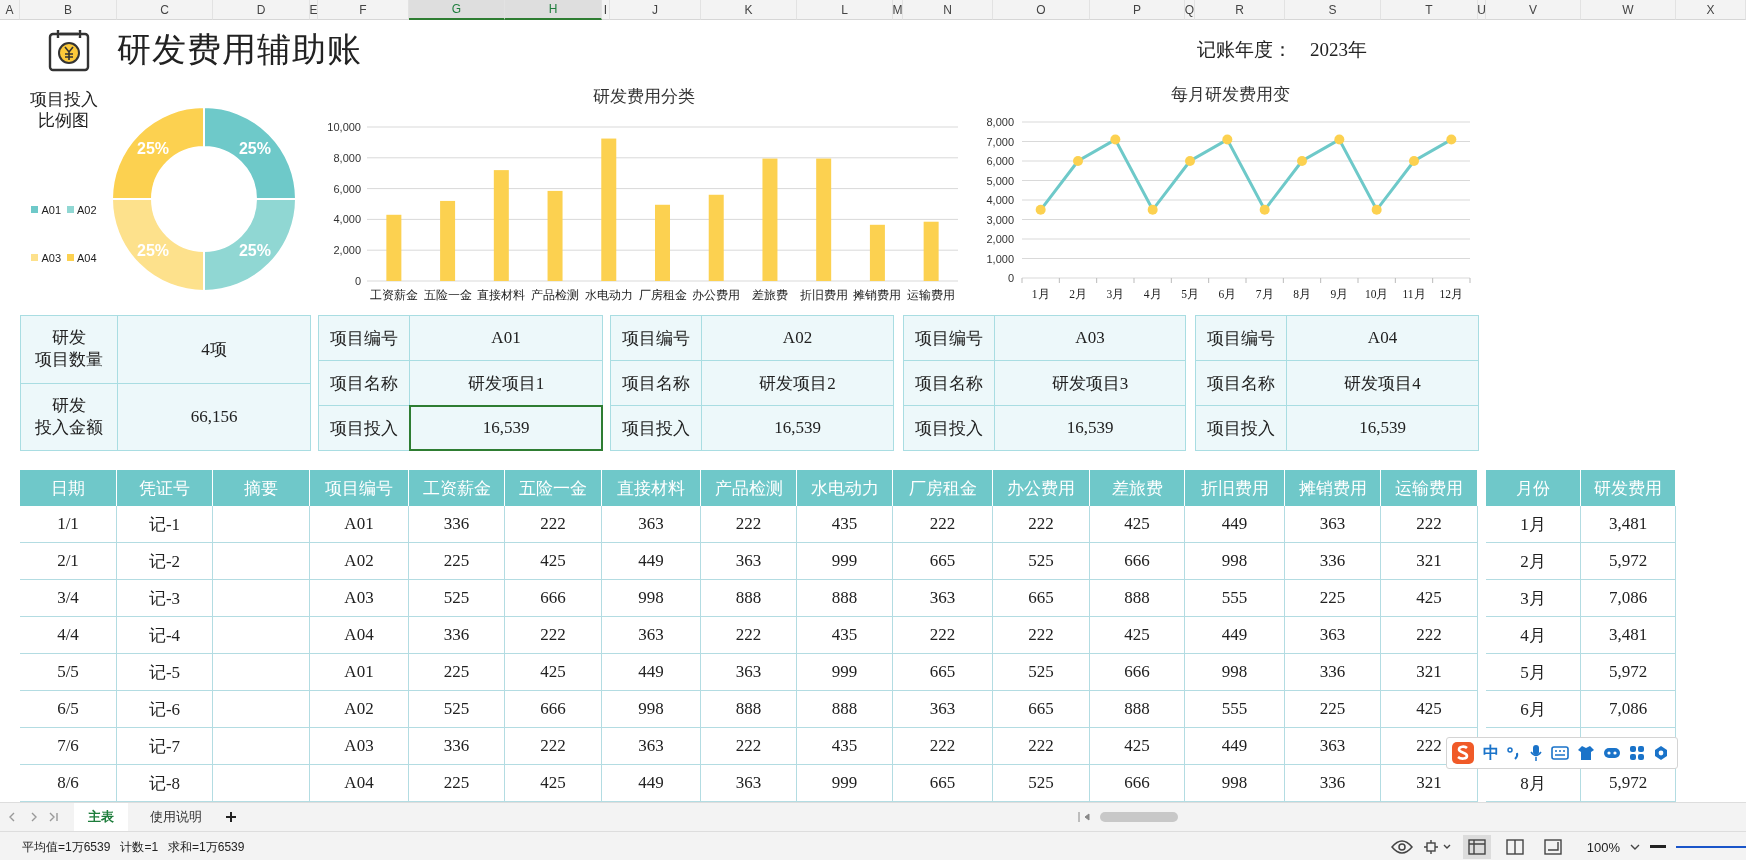 The image size is (1746, 860). What do you see at coordinates (655, 10) in the screenshot?
I see `column-header: J` at bounding box center [655, 10].